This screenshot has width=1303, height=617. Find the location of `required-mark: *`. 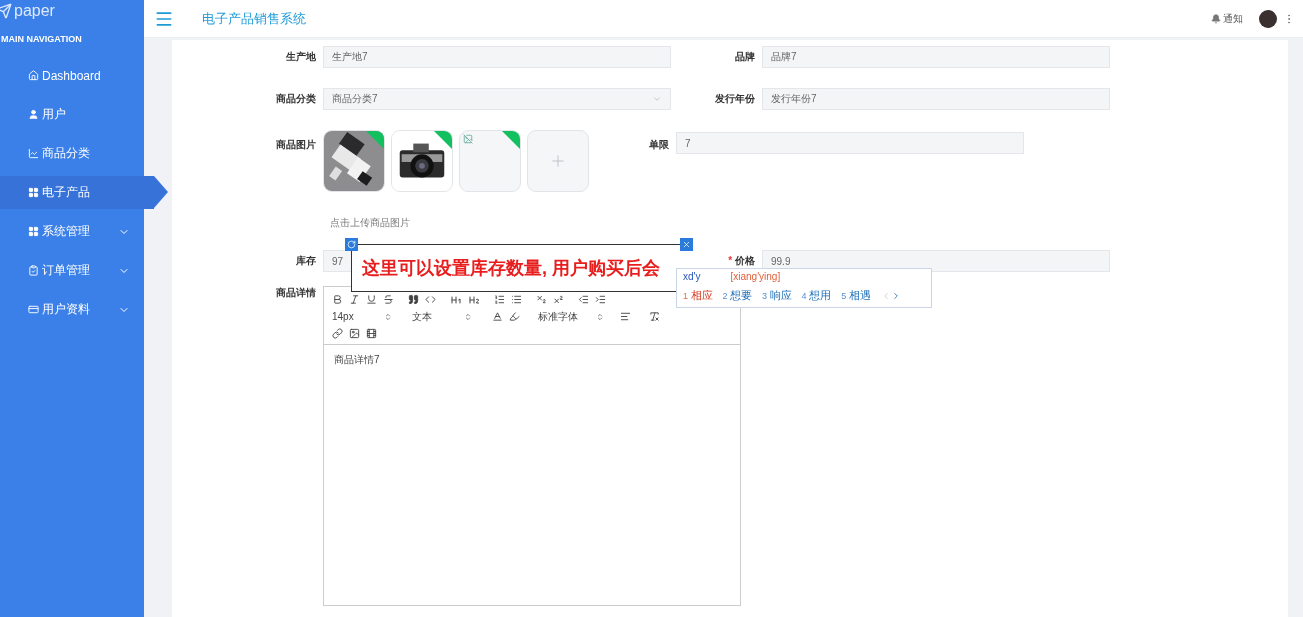

required-mark: * is located at coordinates (731, 260).